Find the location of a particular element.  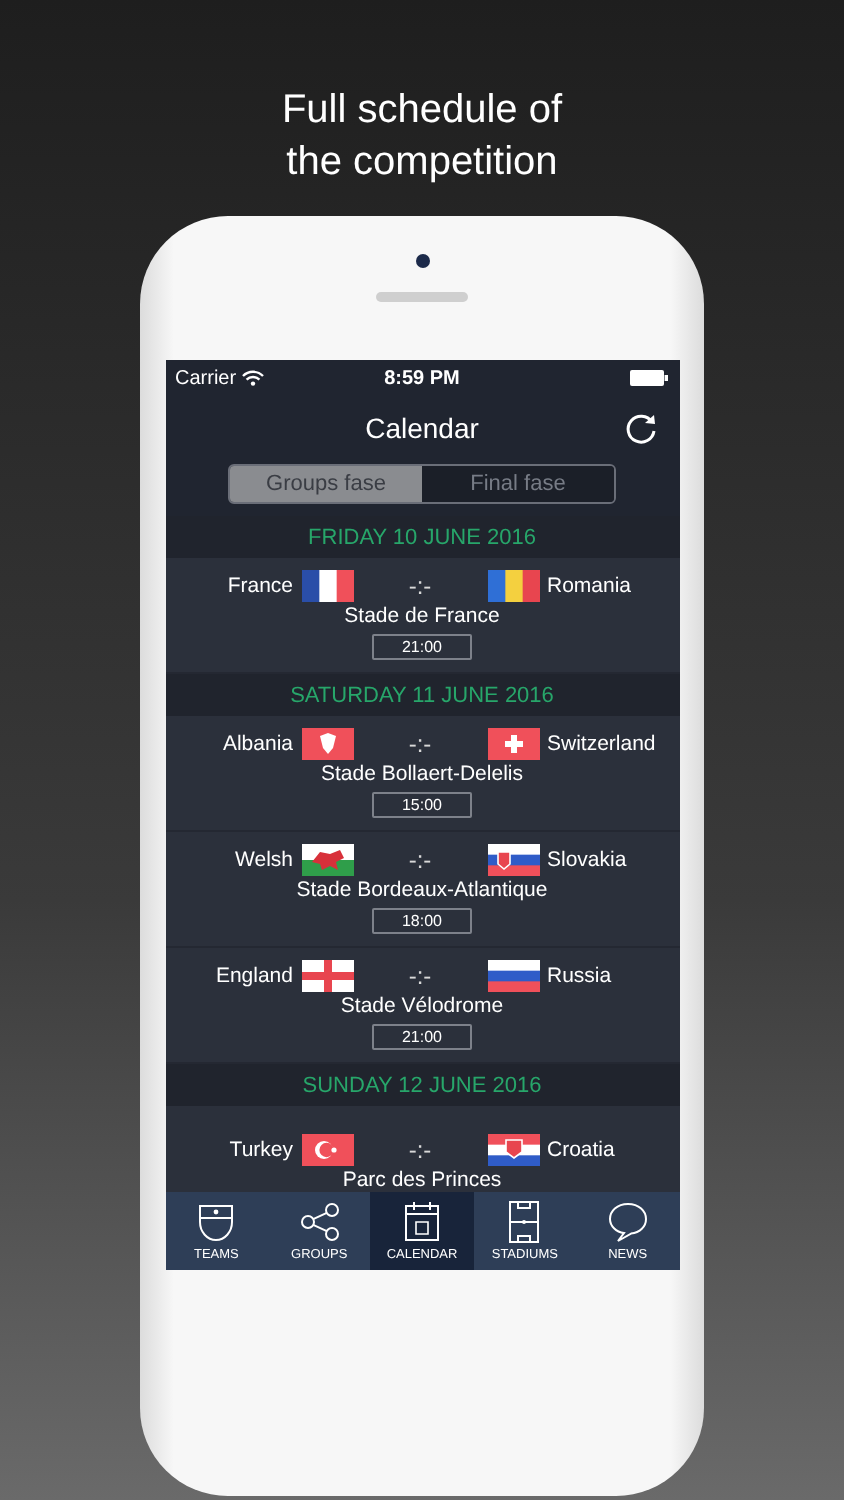

team-name: Croatia is located at coordinates (582, 1150).